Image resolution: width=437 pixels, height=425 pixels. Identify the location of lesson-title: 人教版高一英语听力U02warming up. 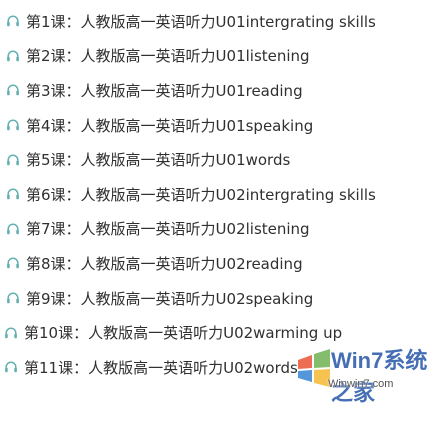
(215, 332).